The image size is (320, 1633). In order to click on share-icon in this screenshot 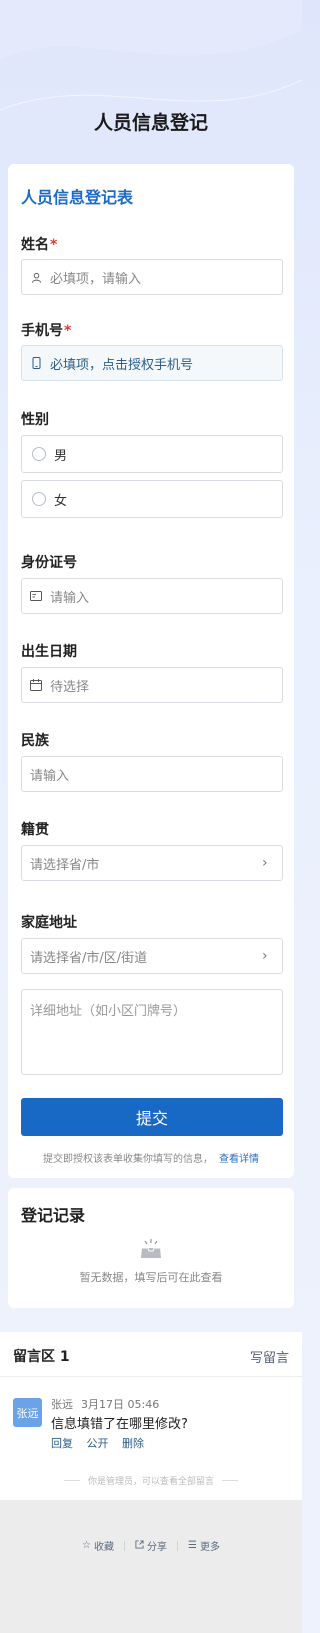, I will do `click(139, 1545)`.